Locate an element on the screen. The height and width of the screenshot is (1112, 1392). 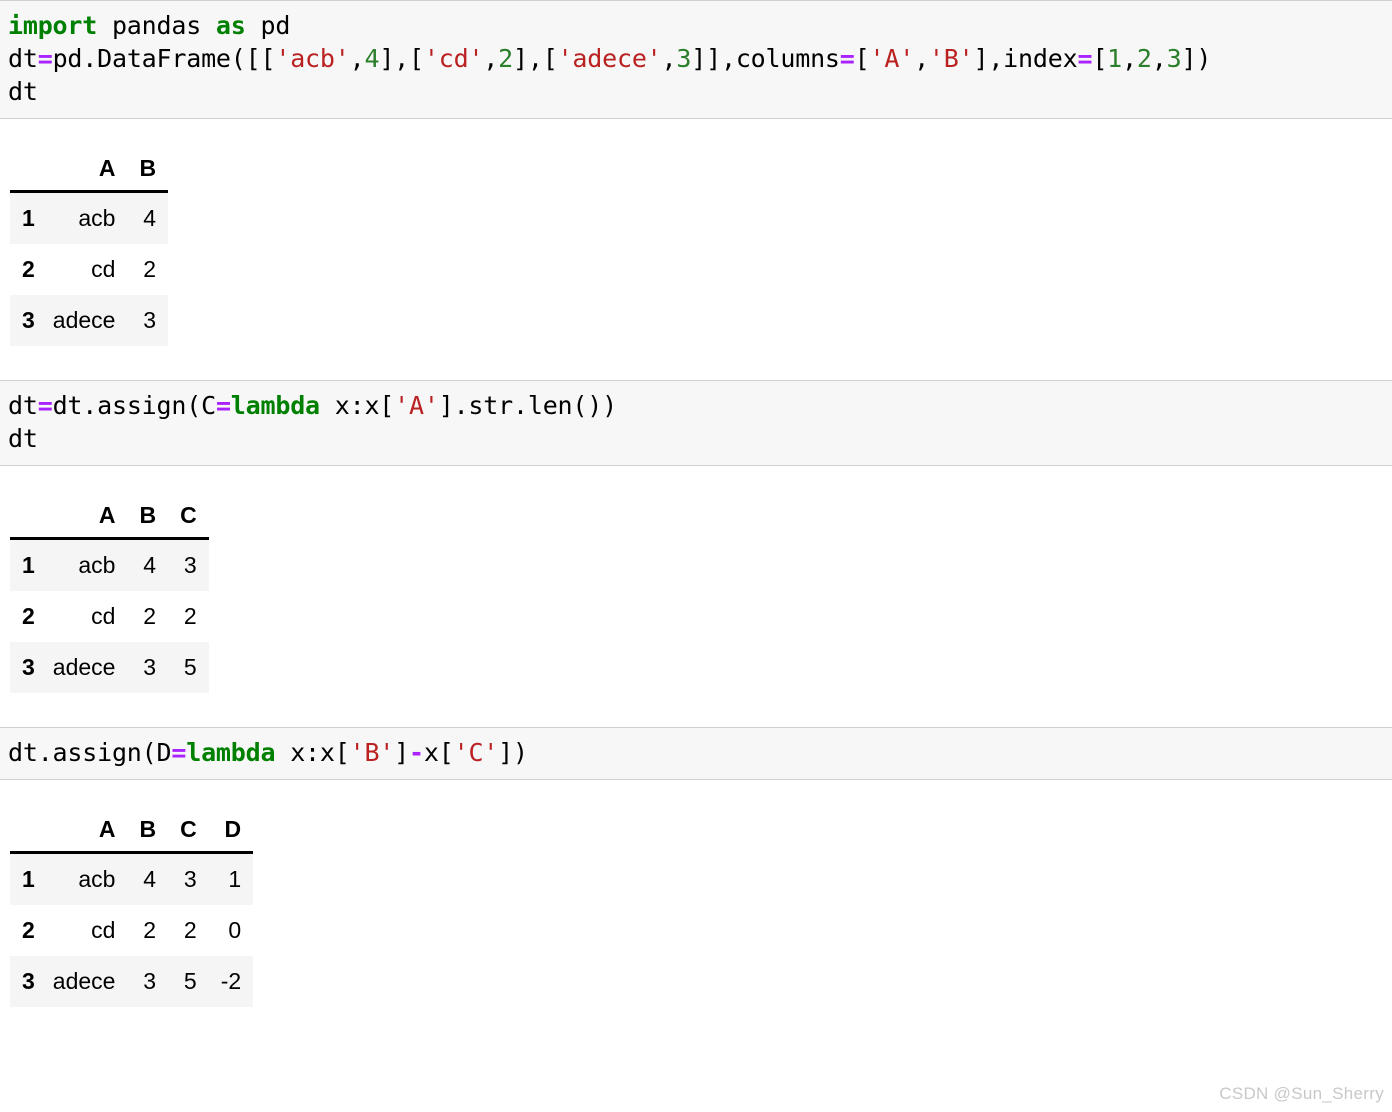
dataframe-table: A B C D 1 acb 4 3 1 2 cd 2 2 0 3 adece 3 5 -2 is located at coordinates (132, 908).